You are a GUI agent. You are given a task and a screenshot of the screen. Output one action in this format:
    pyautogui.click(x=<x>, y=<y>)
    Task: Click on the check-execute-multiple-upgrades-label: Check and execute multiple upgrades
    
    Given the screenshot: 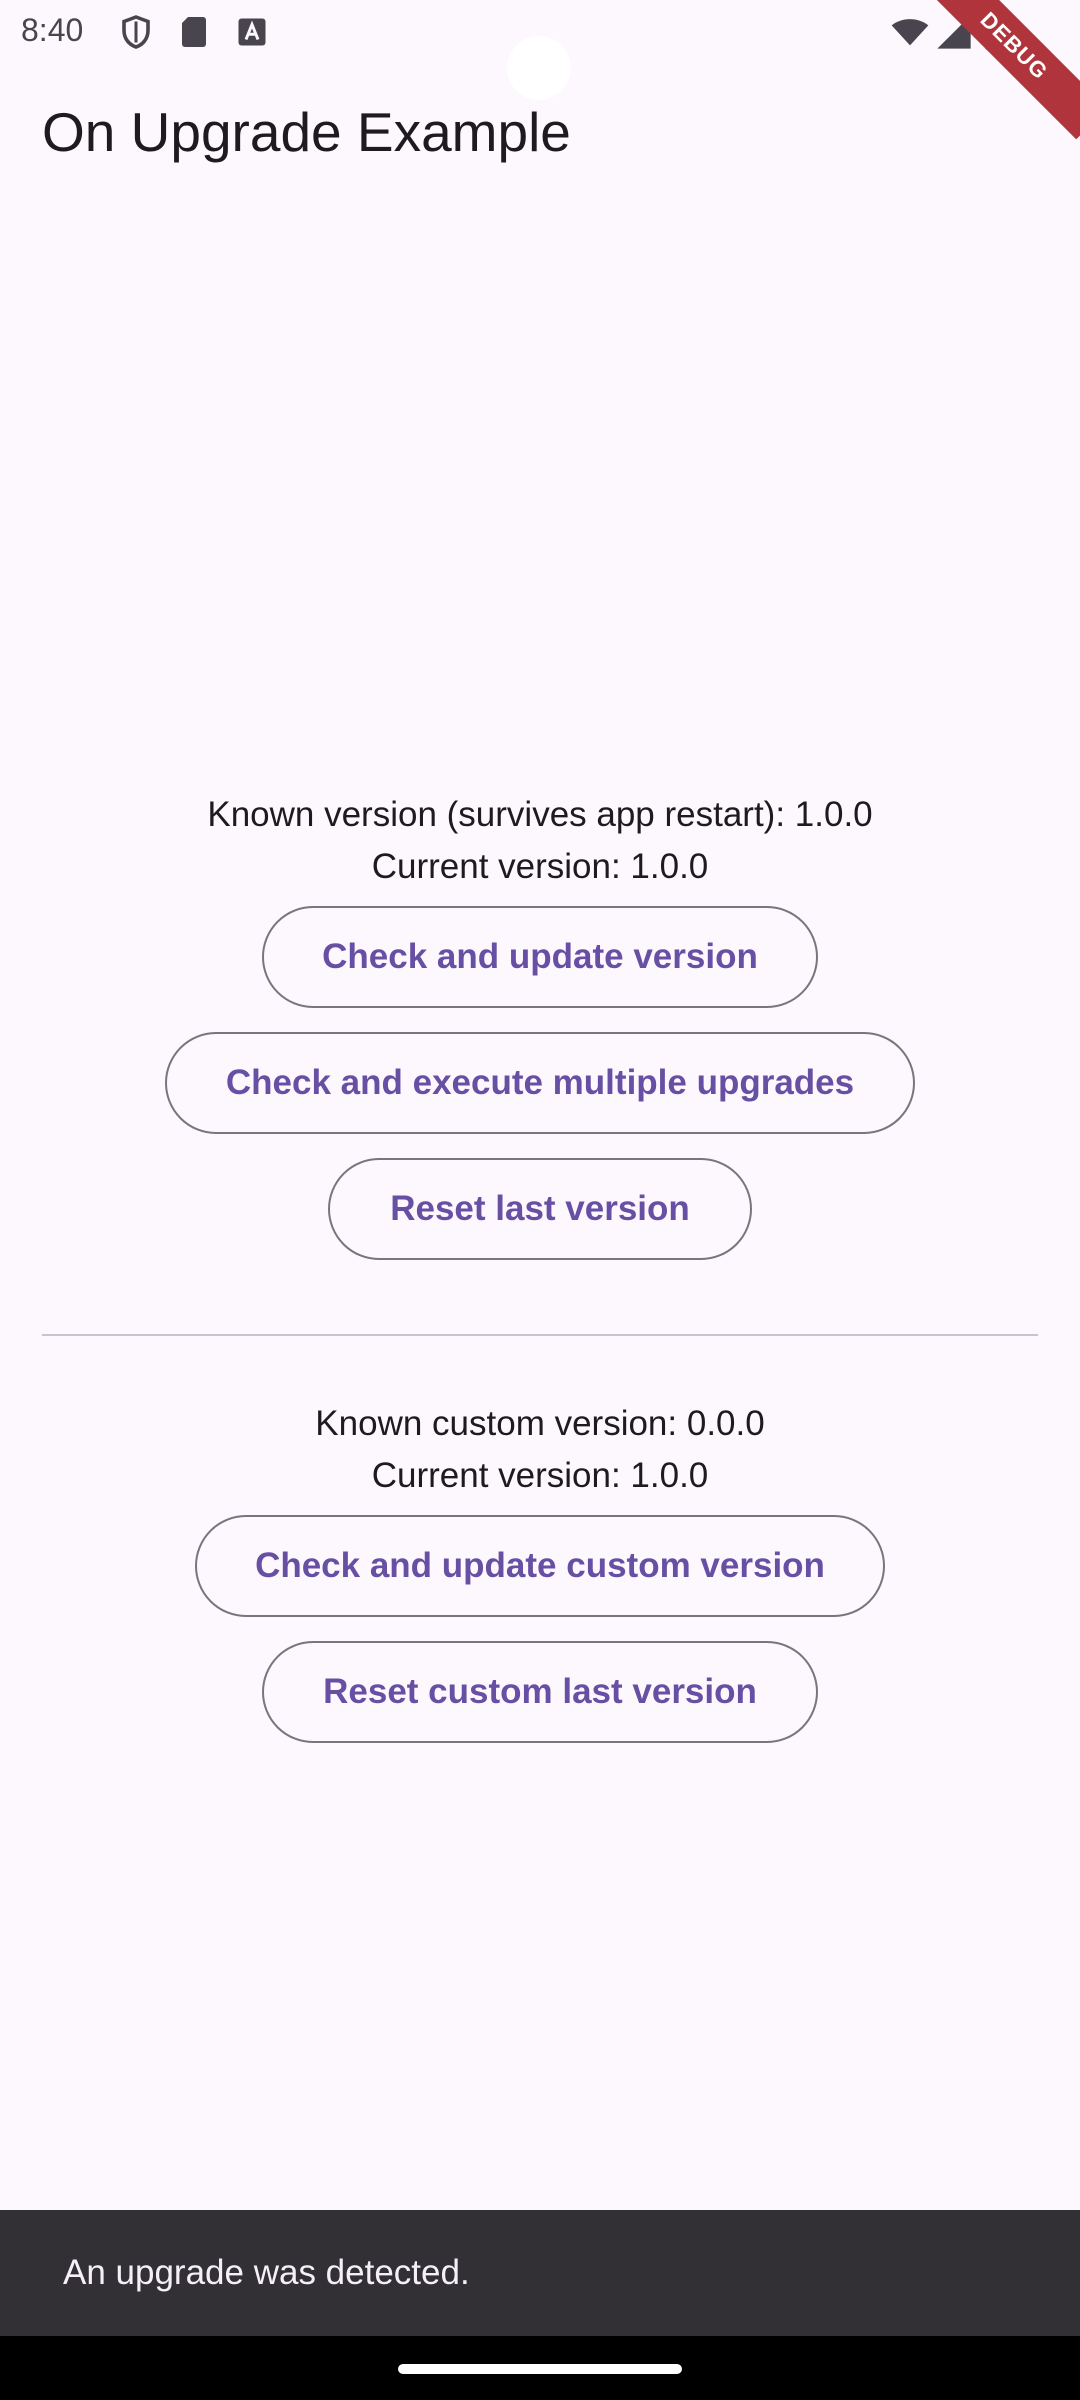 What is the action you would take?
    pyautogui.click(x=540, y=1082)
    